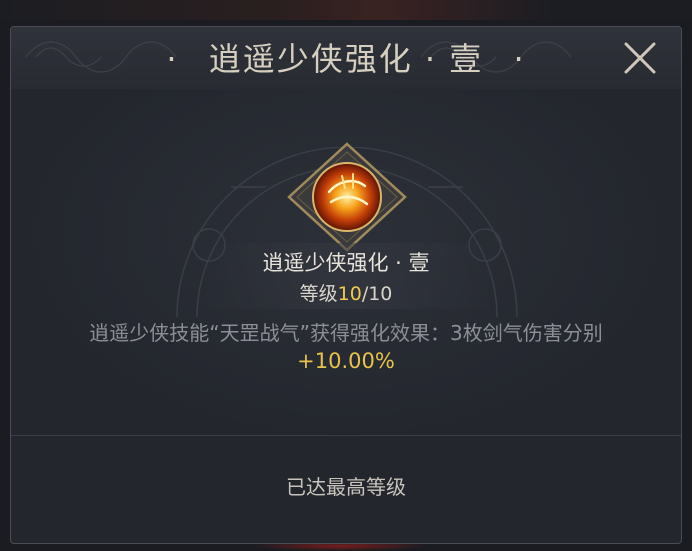 This screenshot has width=692, height=551. Describe the element at coordinates (346, 487) in the screenshot. I see `max-level-status: 已达最高等级` at that location.